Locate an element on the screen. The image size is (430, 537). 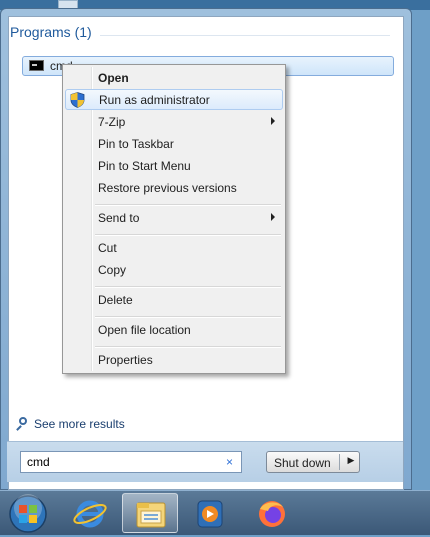
taskbar-media-player is located at coordinates (210, 513).